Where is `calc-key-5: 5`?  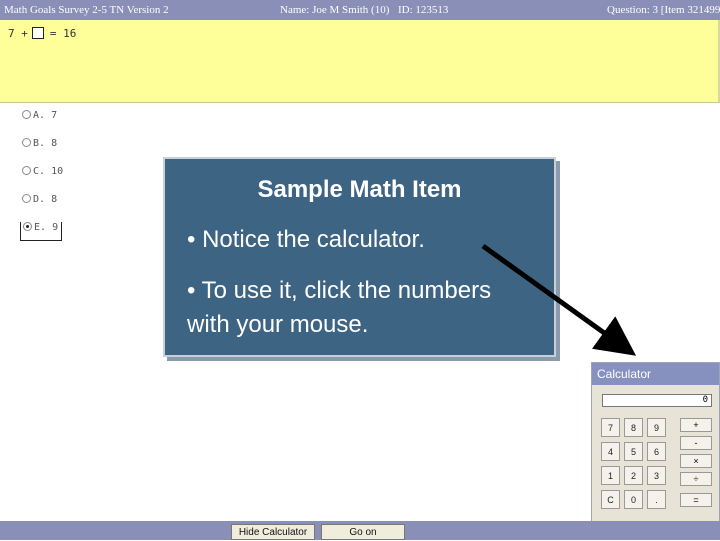
calc-key-5: 5 is located at coordinates (633, 451).